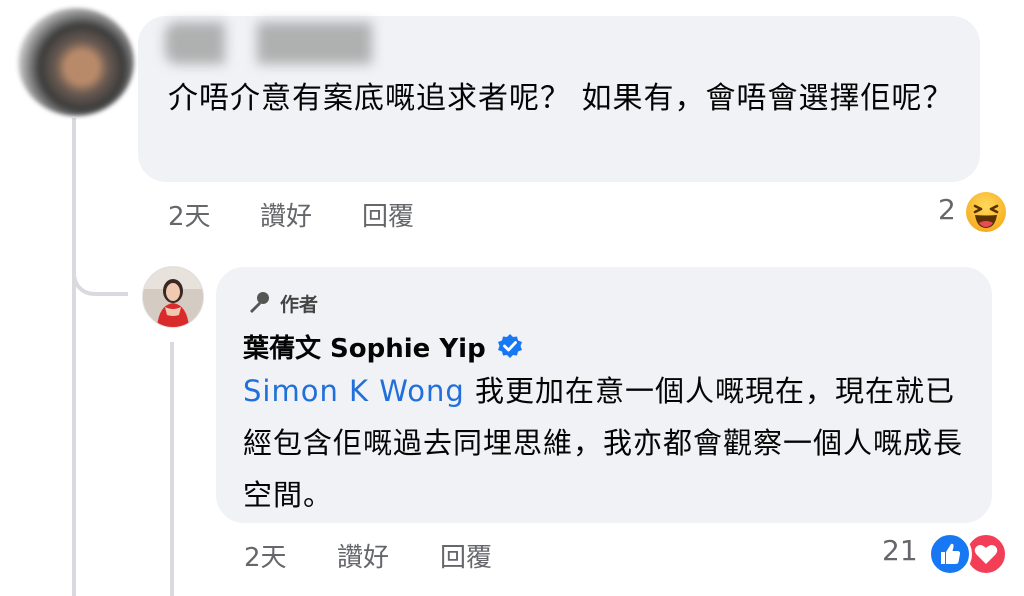  What do you see at coordinates (259, 303) in the screenshot?
I see `microphone-icon` at bounding box center [259, 303].